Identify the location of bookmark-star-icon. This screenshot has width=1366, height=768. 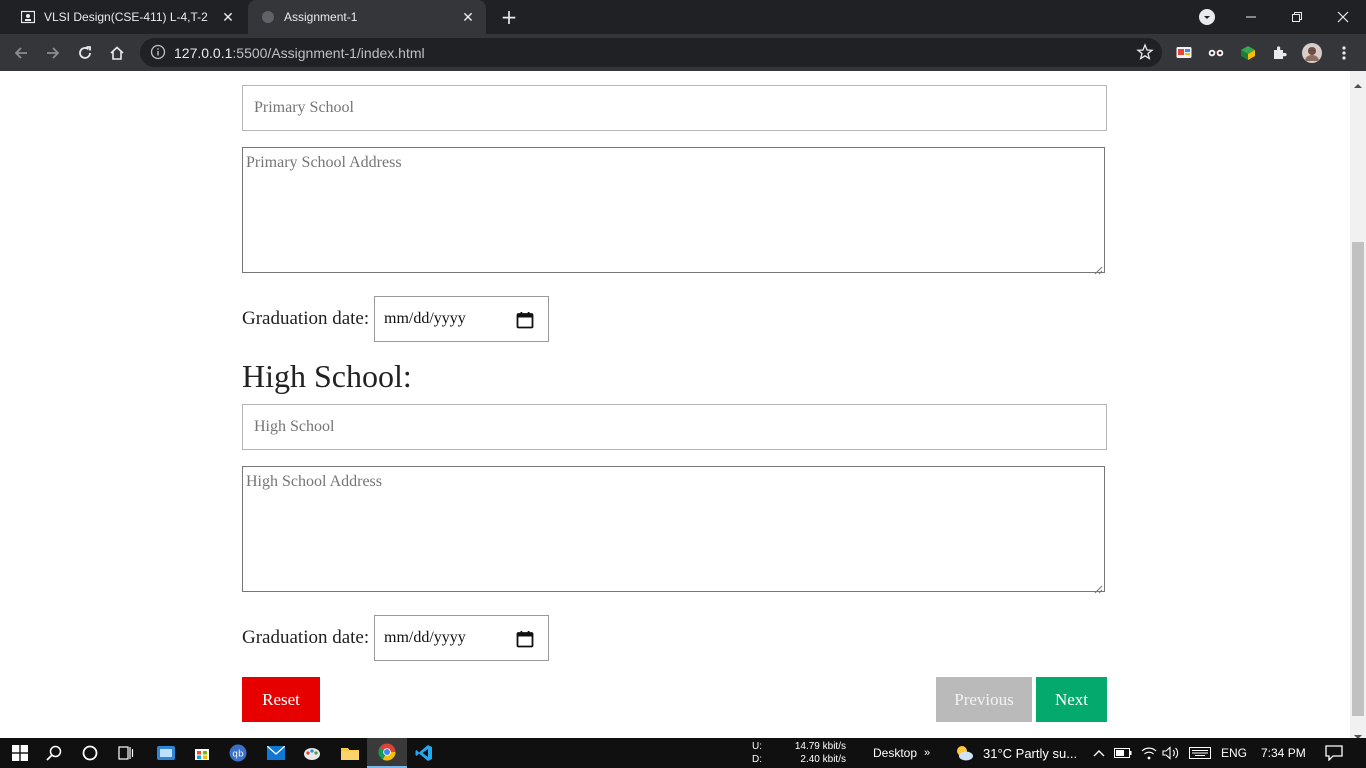
(1145, 52).